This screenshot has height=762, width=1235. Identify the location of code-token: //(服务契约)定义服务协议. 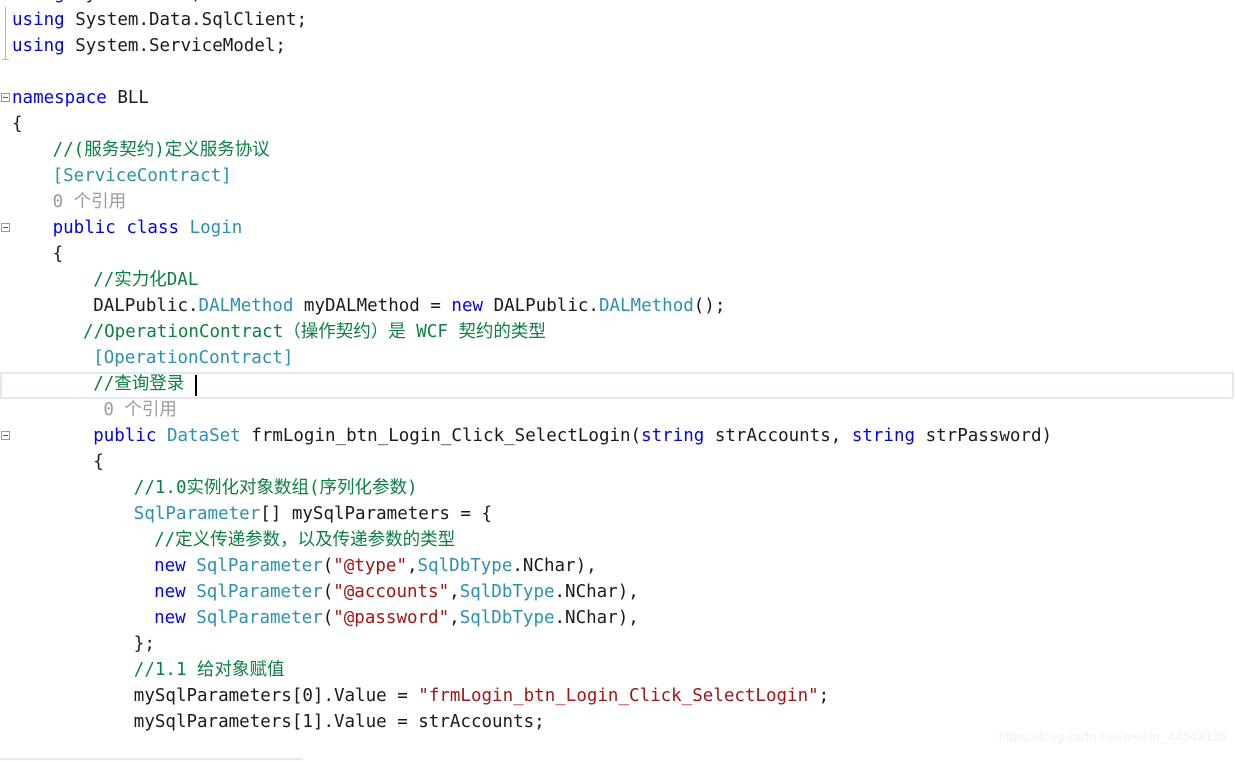
(161, 150).